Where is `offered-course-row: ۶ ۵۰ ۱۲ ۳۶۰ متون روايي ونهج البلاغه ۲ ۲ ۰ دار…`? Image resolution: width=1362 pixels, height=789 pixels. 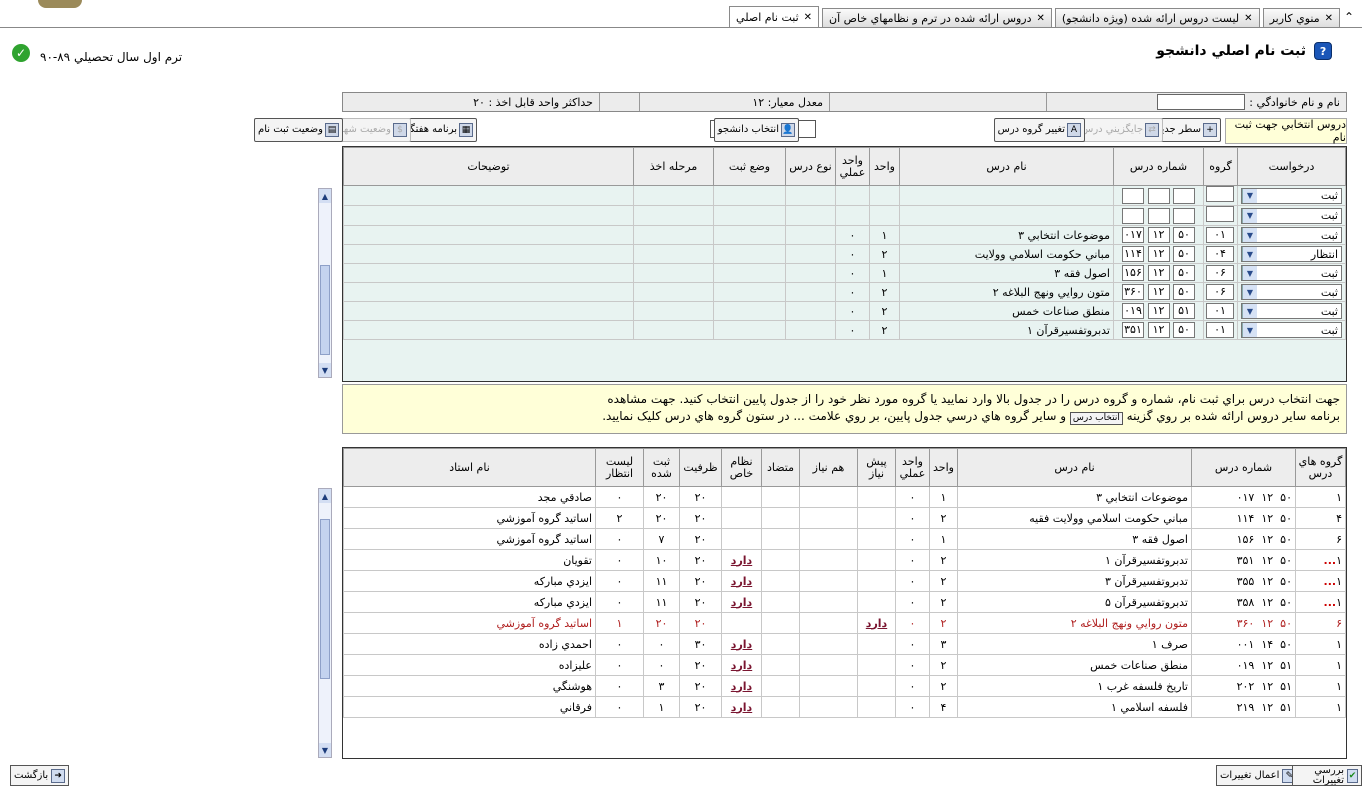
offered-course-row: ۶ ۵۰ ۱۲ ۳۶۰ متون روايي ونهج البلاغه ۲ ۲ ۰ دار… is located at coordinates (844, 623).